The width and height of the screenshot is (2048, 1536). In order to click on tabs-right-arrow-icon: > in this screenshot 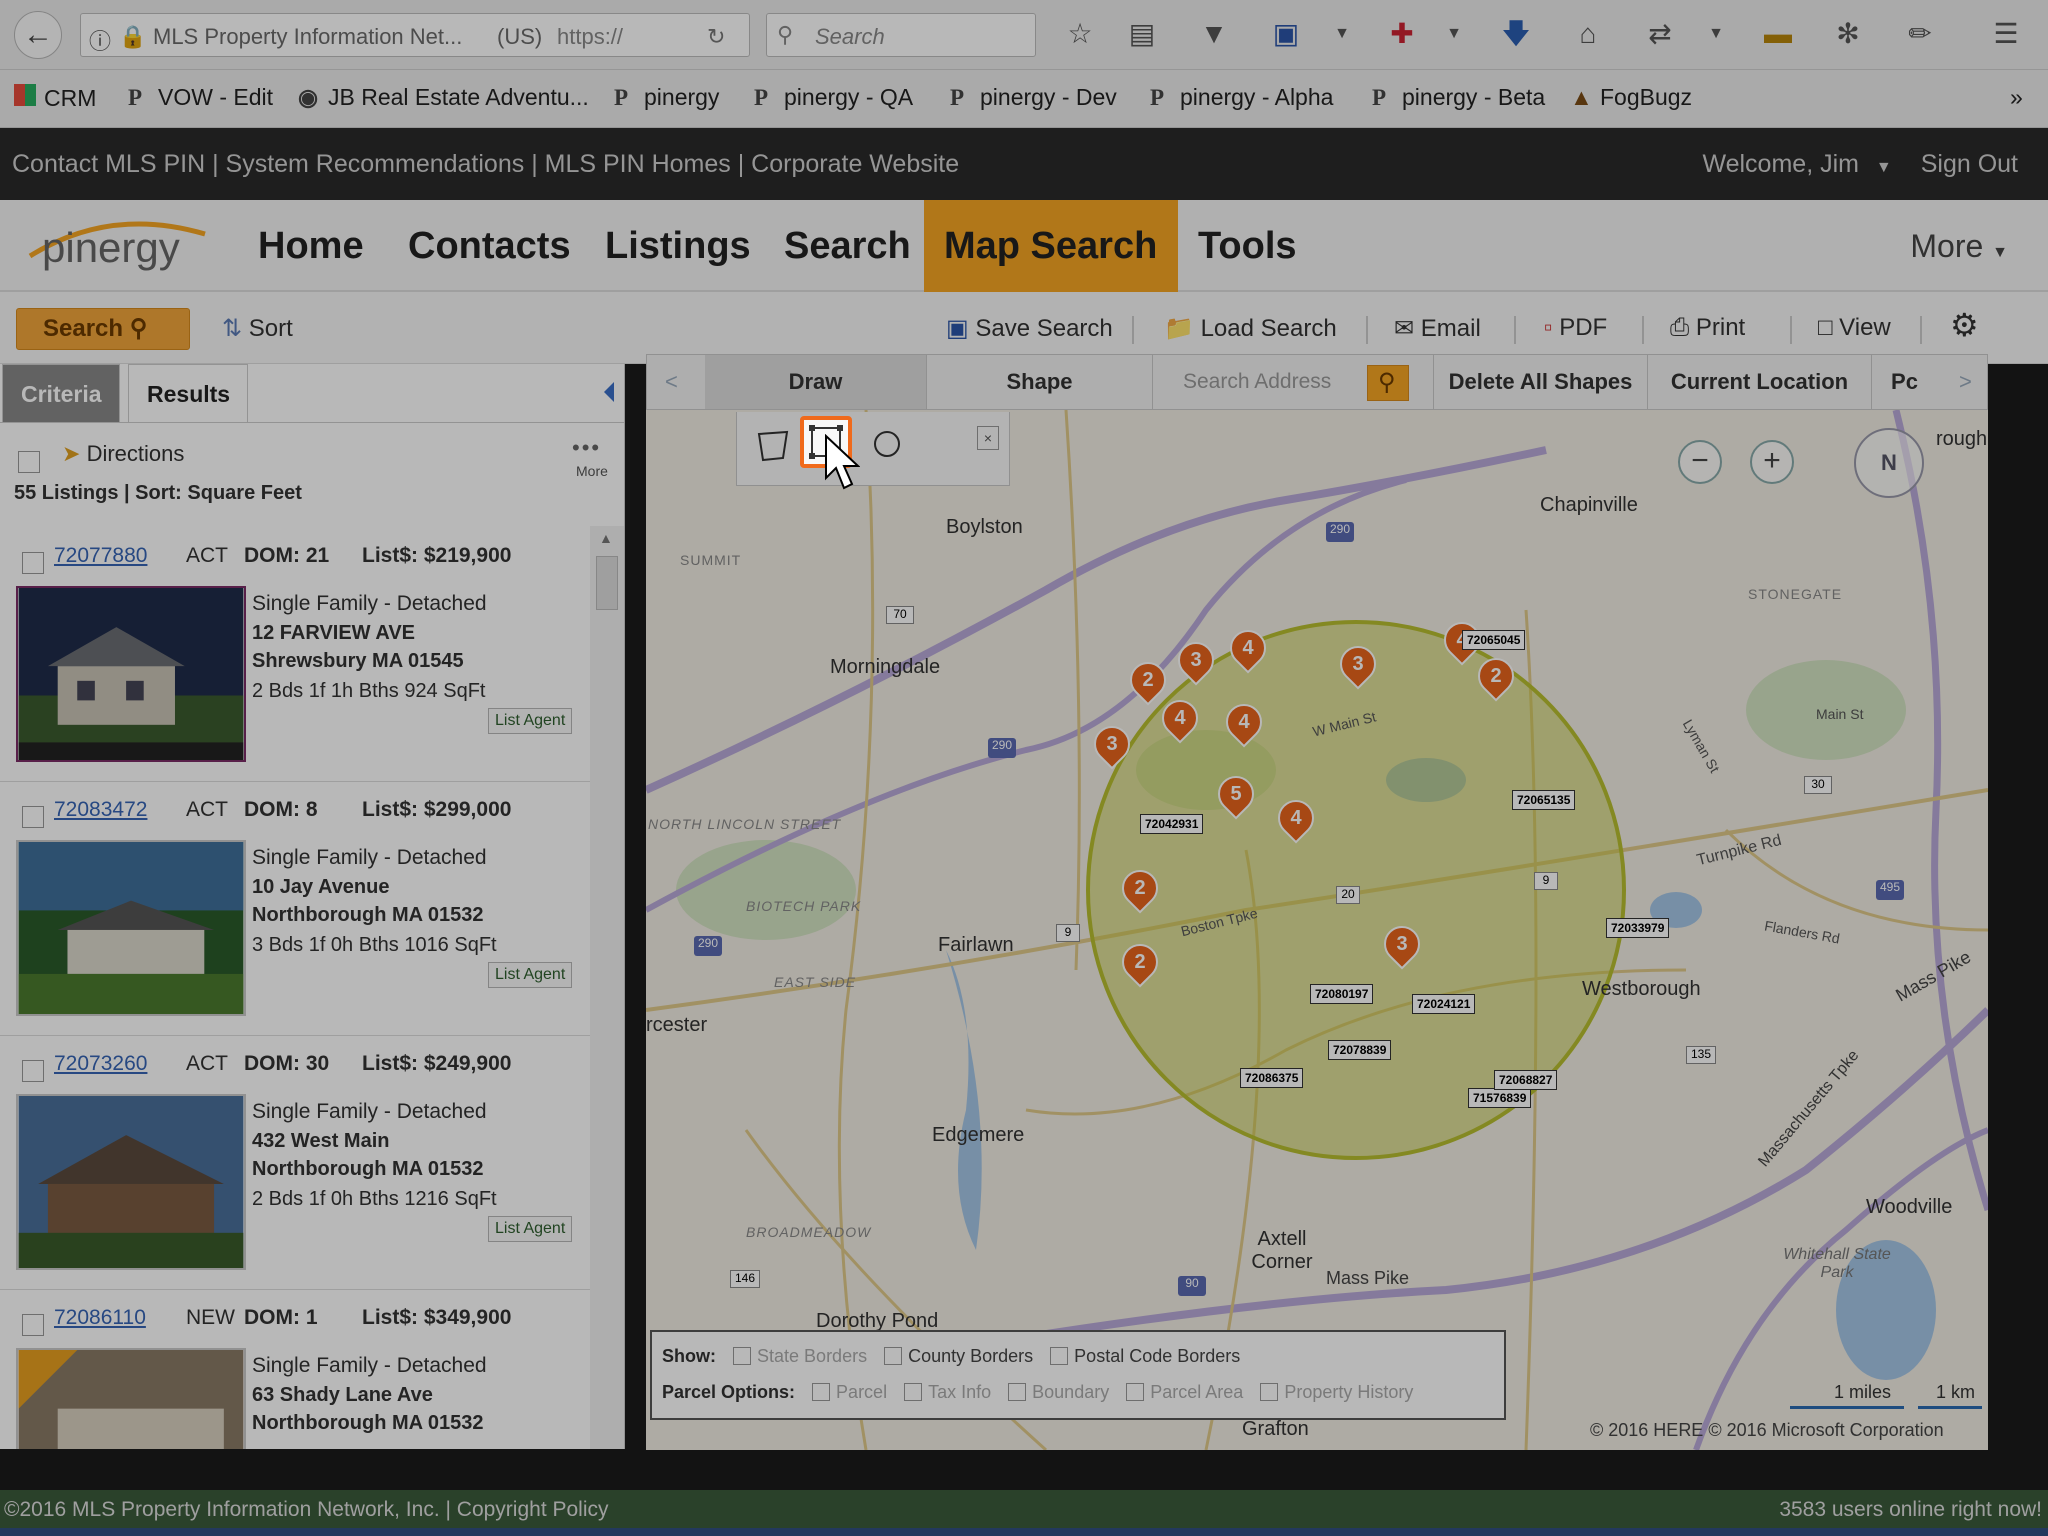, I will do `click(1965, 382)`.